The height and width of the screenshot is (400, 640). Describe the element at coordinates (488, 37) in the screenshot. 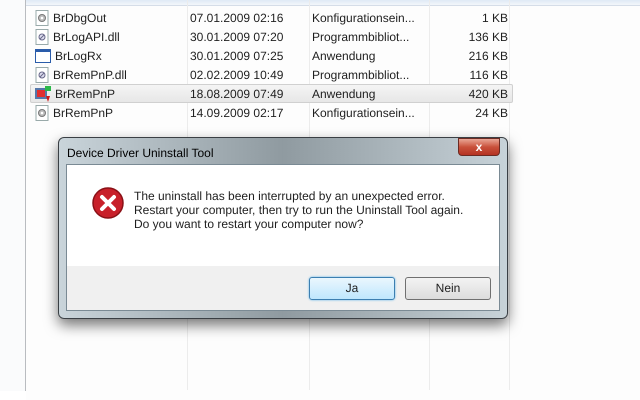

I see `file-size: 136 KB` at that location.